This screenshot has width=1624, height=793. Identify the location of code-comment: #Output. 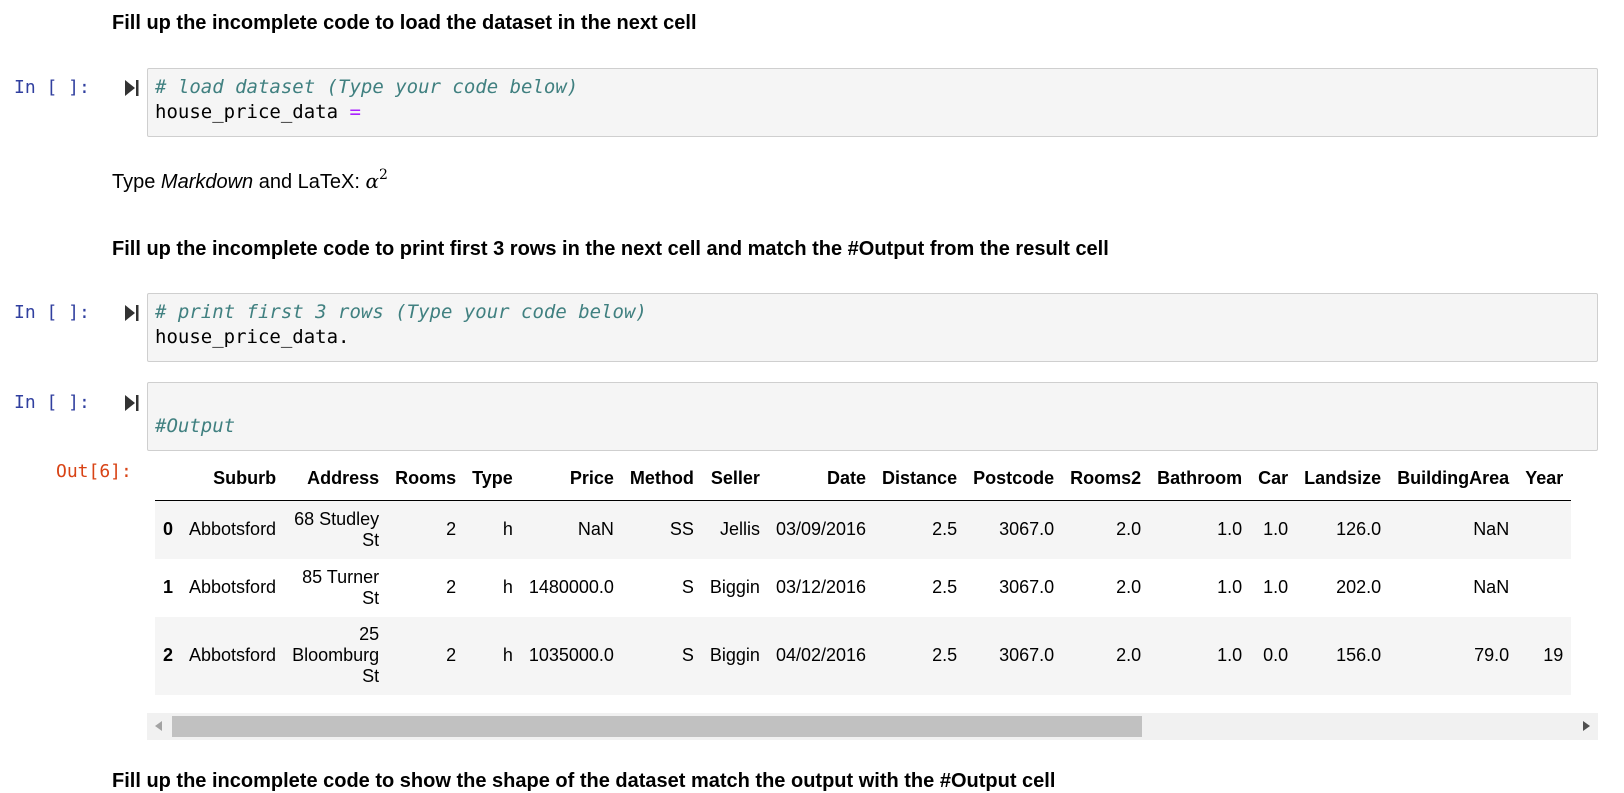
(195, 426).